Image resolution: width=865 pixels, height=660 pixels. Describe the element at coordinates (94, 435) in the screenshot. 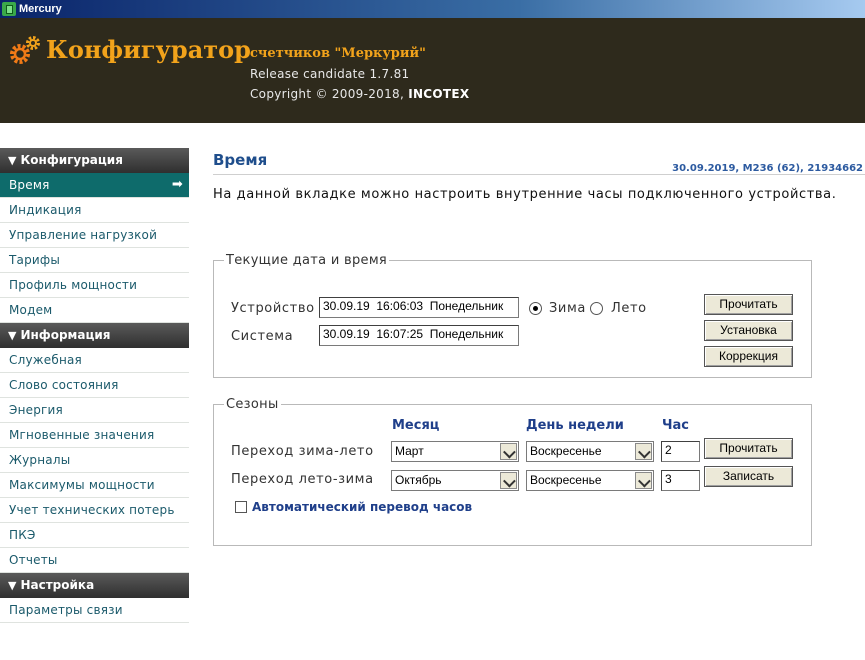

I see `sidebar-item-instant-values: Мгновенные значения` at that location.